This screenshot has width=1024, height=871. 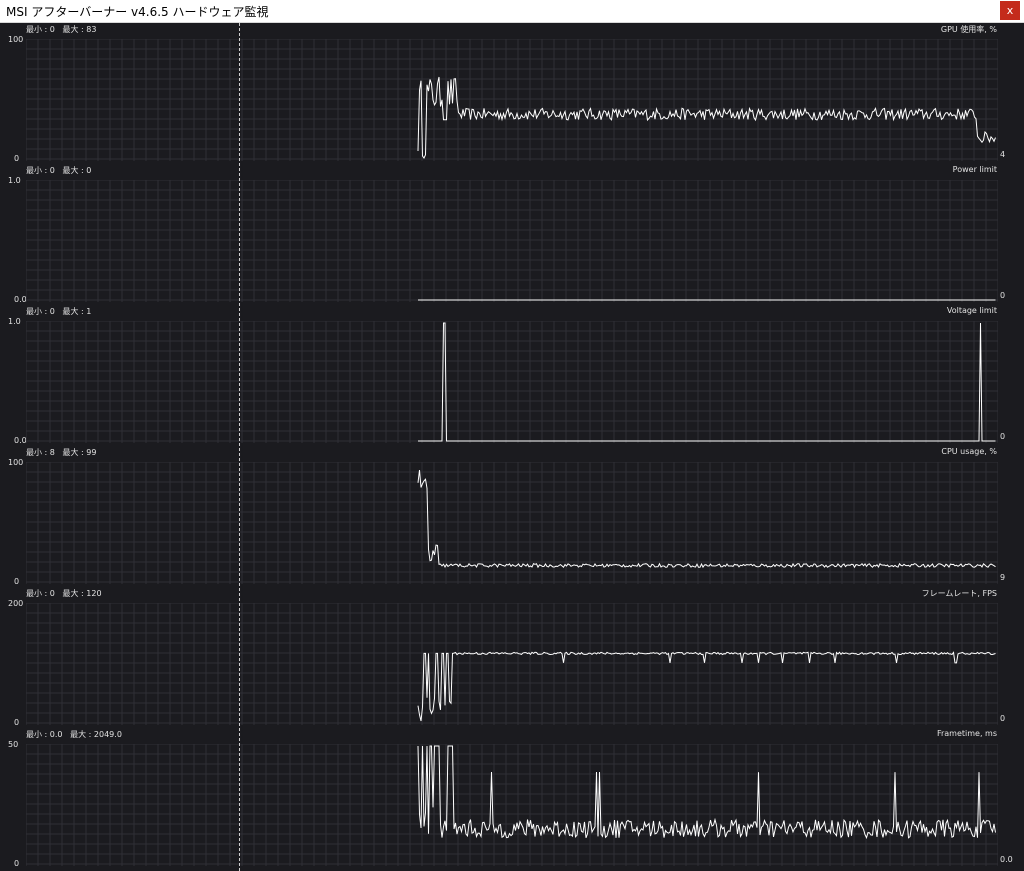 I want to click on current-value: 4, so click(x=1003, y=154).